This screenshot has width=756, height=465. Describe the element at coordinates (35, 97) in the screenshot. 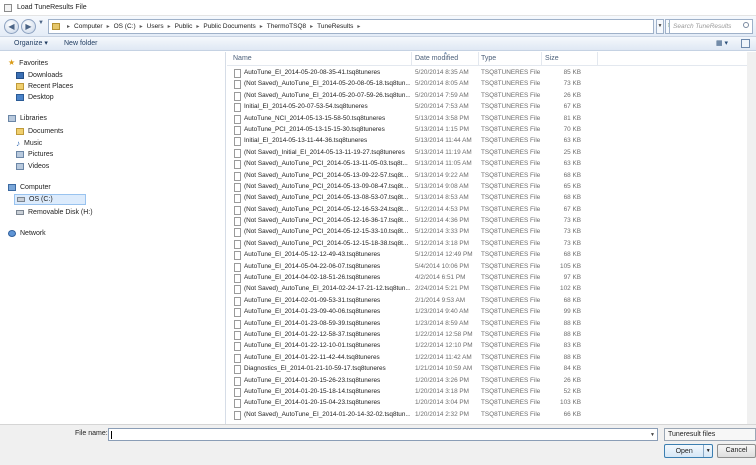

I see `sidebar-item-desktop: Desktop` at that location.